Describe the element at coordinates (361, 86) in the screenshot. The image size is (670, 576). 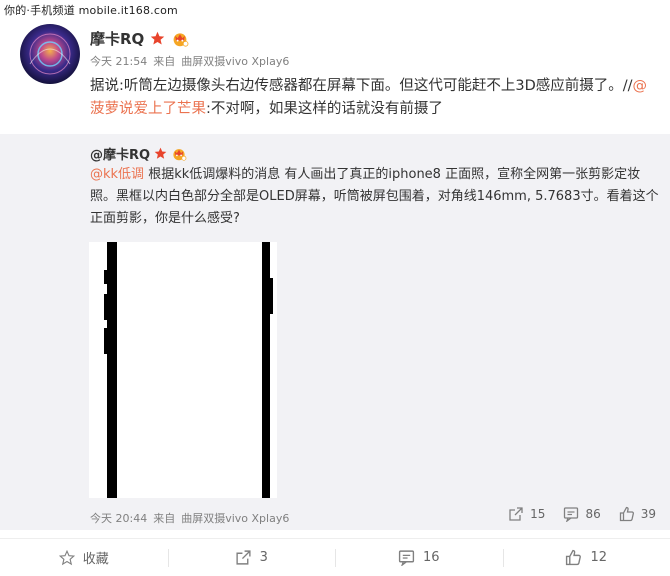
I see `post-text-part1: 据说:听筒左边摄像头右边传感器都在屏幕下面。但这代可能赶不上3D感应前摄了。//` at that location.